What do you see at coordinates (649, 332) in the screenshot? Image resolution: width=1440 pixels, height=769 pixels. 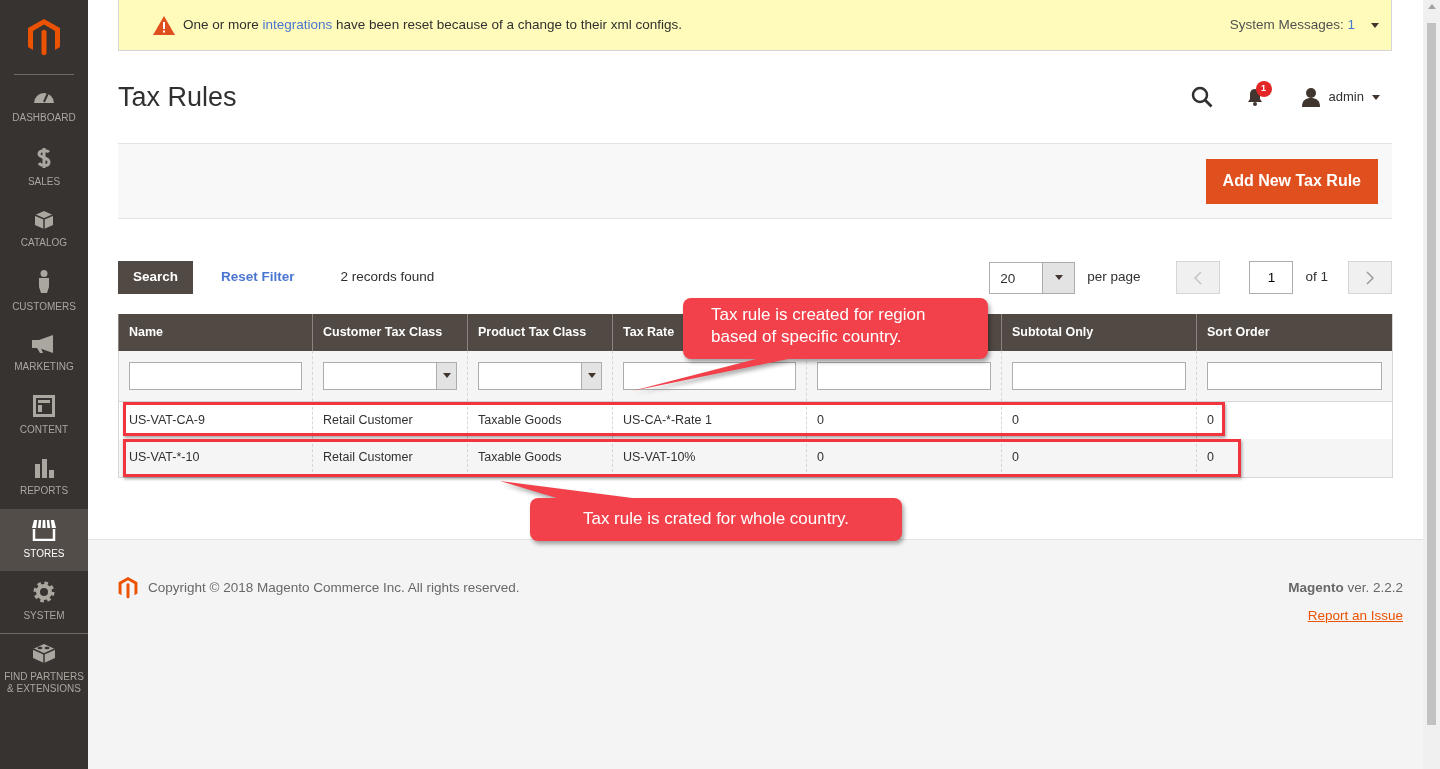 I see `column-header: Tax Rate` at bounding box center [649, 332].